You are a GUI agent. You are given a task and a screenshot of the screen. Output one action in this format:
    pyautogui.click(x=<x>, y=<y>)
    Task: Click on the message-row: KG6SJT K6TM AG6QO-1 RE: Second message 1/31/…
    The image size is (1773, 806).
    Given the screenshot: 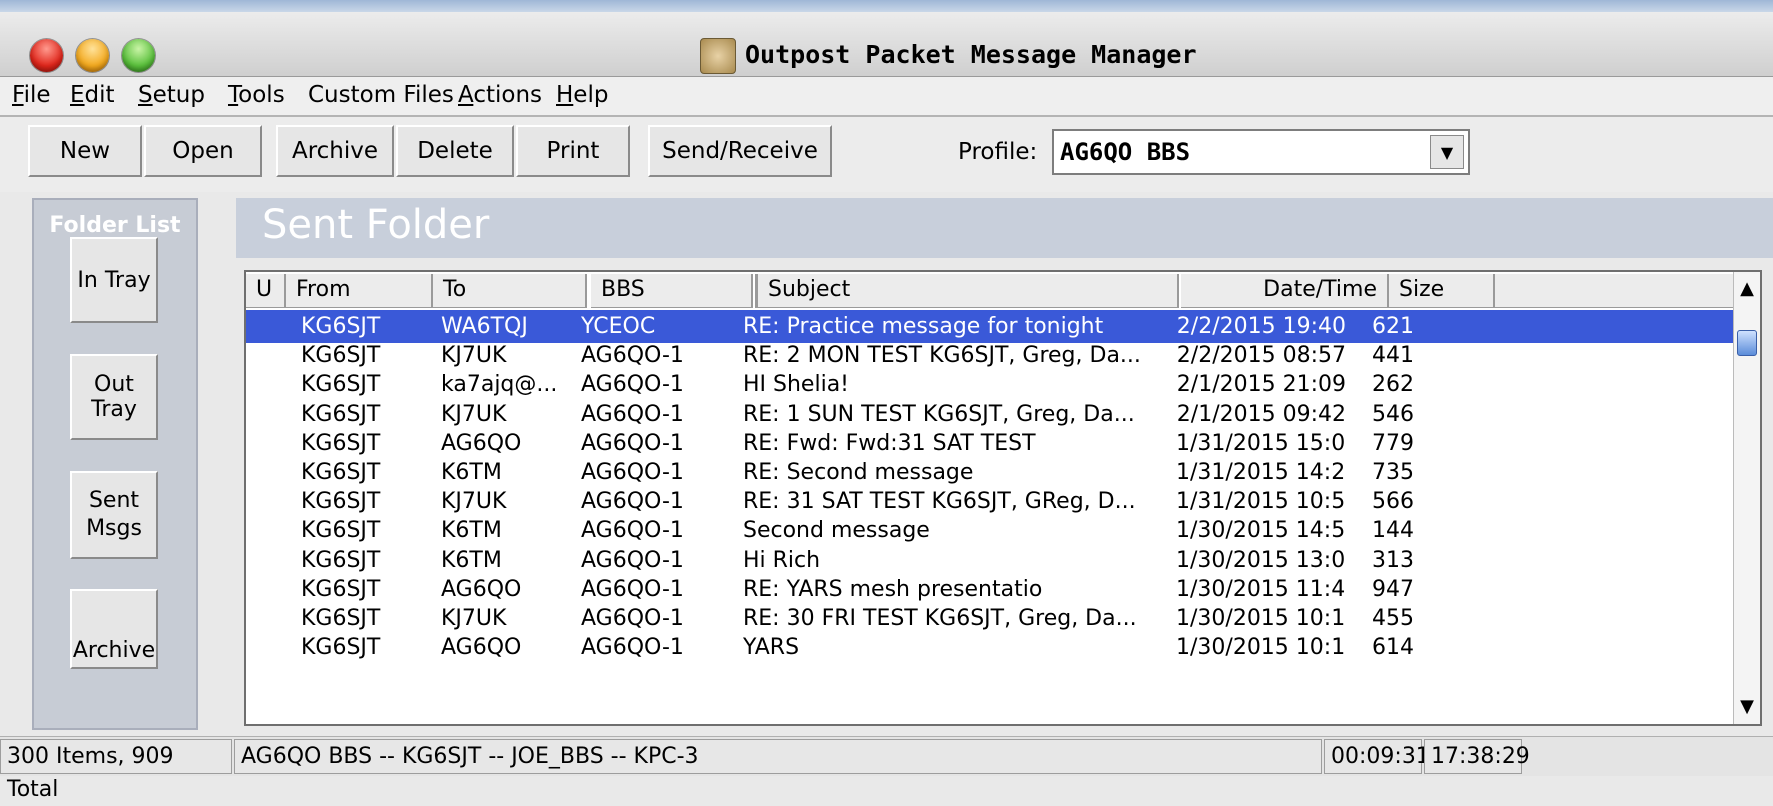 What is the action you would take?
    pyautogui.click(x=991, y=472)
    